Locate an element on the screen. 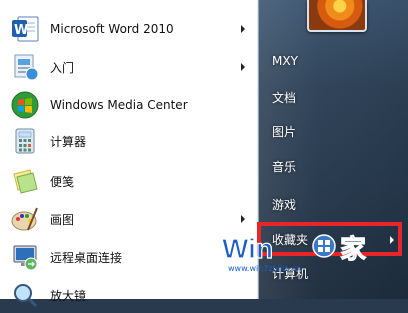 This screenshot has width=408, height=313. program-label: 远程桌面连接 is located at coordinates (86, 257).